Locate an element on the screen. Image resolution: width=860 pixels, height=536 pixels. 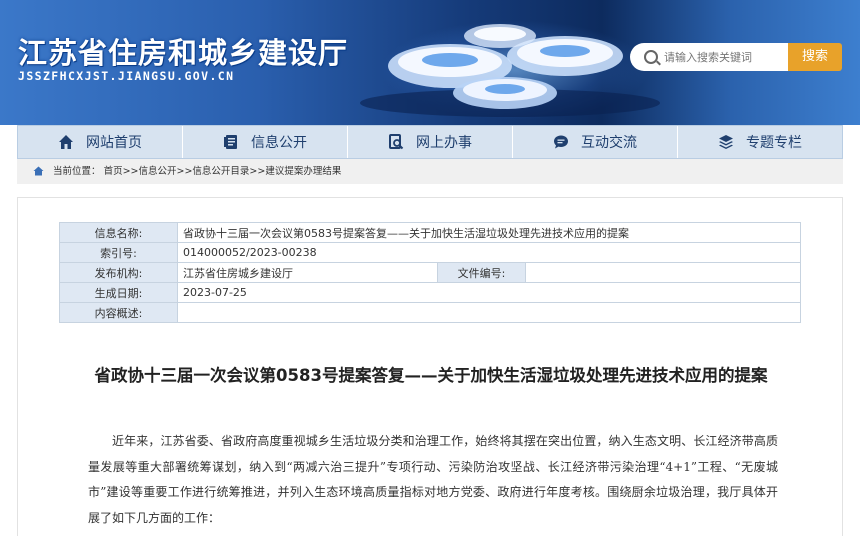
nav-item-topics: 专题专栏 is located at coordinates (760, 142).